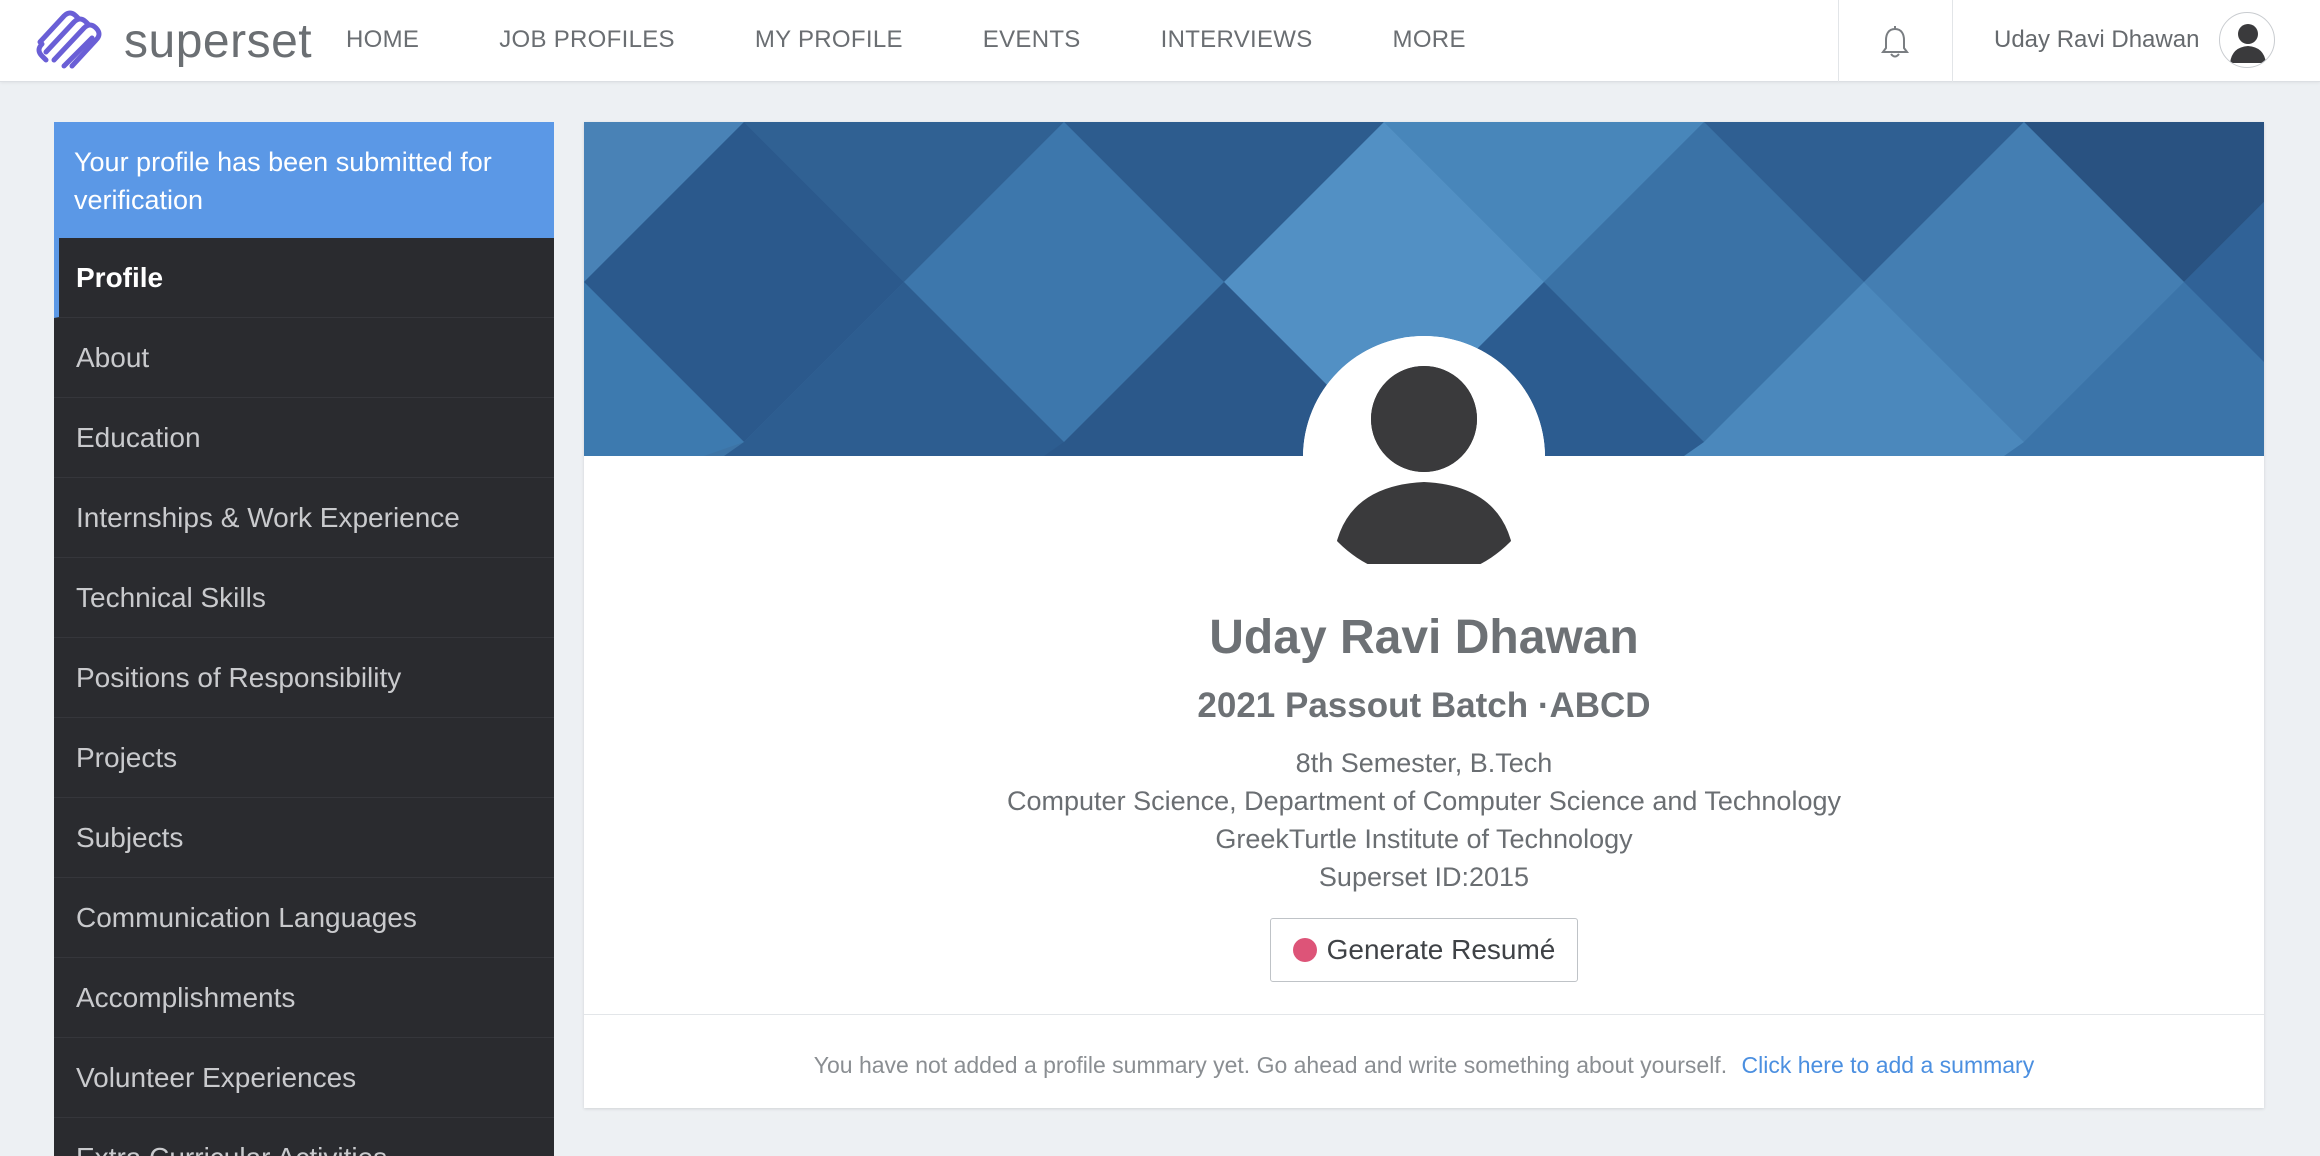 The height and width of the screenshot is (1156, 2320). Describe the element at coordinates (304, 678) in the screenshot. I see `sidebar-item-positions: Positions of Responsibility` at that location.